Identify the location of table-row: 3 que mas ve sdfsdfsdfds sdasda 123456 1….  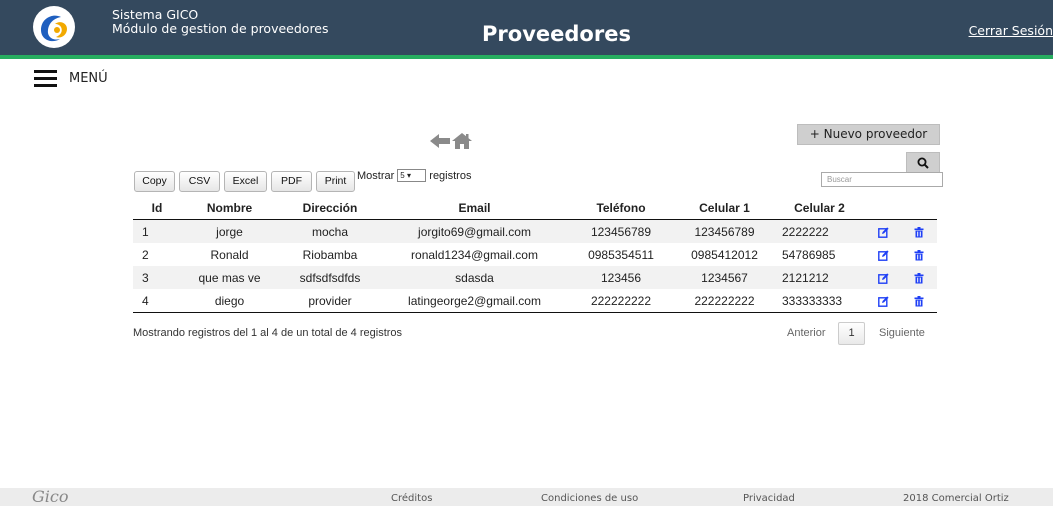
(535, 277).